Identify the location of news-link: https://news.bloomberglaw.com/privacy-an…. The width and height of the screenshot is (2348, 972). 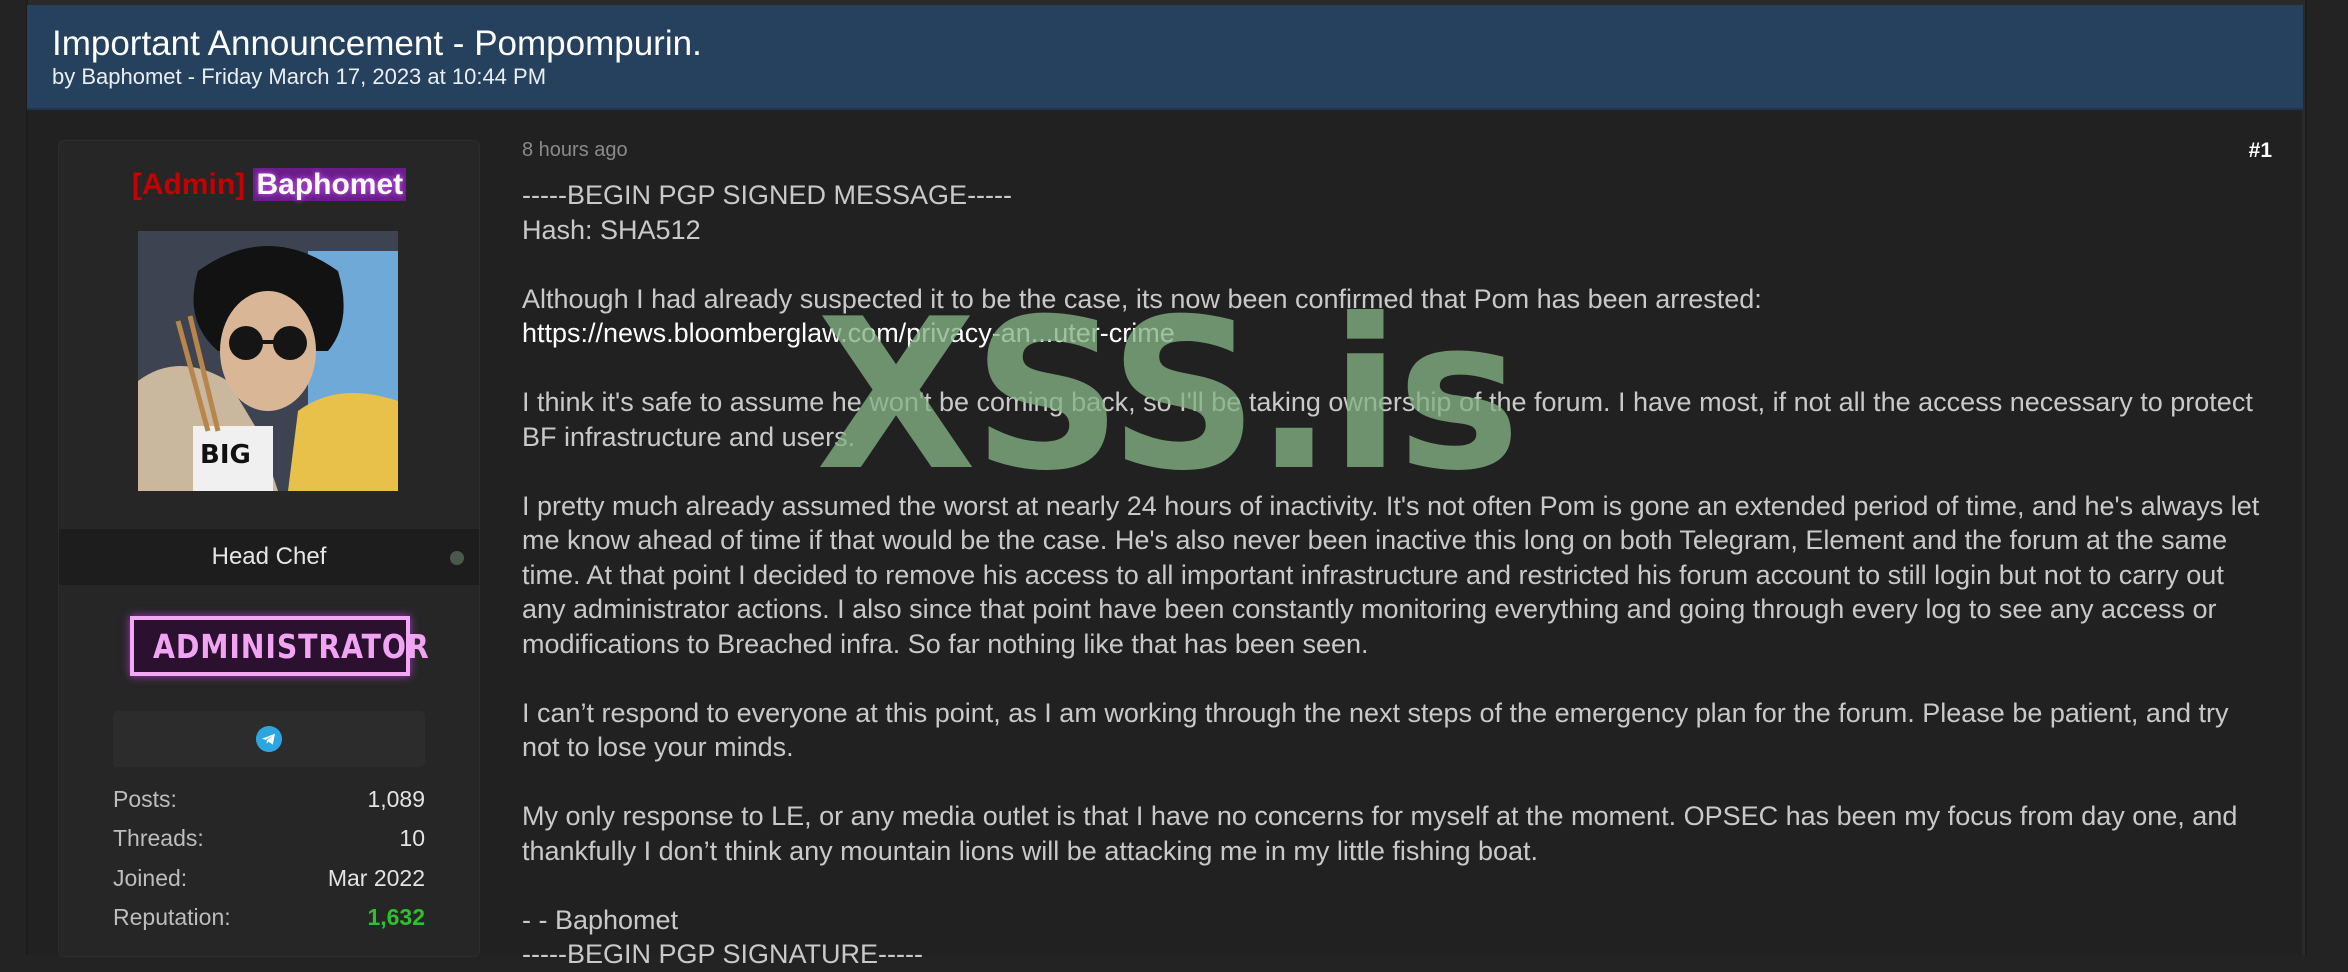
(848, 333).